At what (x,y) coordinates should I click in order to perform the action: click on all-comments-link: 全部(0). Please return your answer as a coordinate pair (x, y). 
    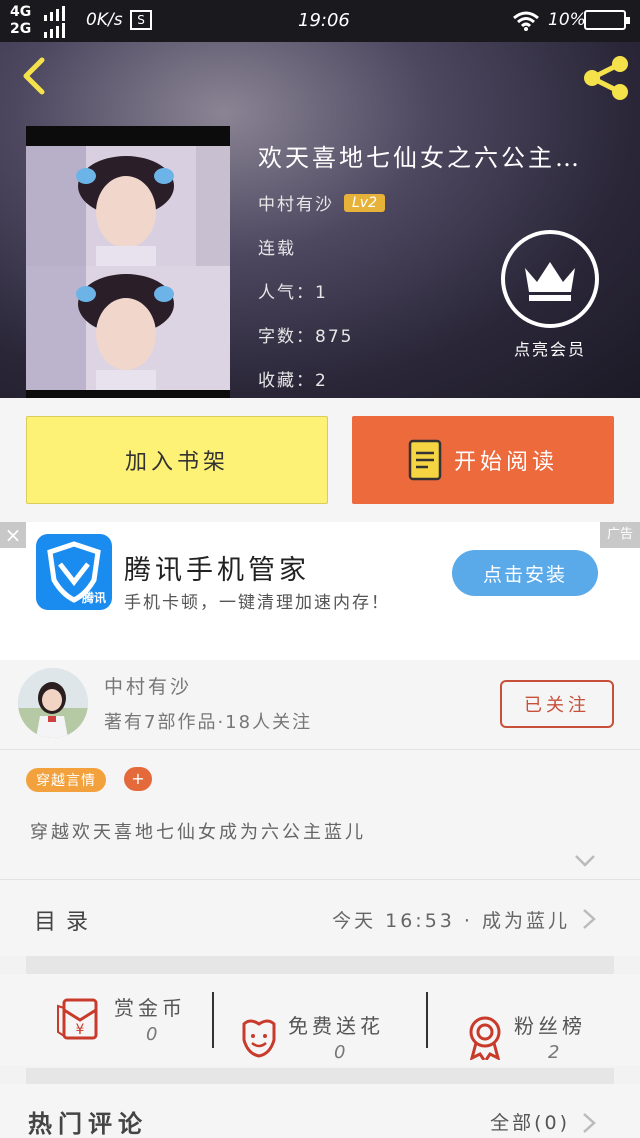
    Looking at the image, I should click on (530, 1121).